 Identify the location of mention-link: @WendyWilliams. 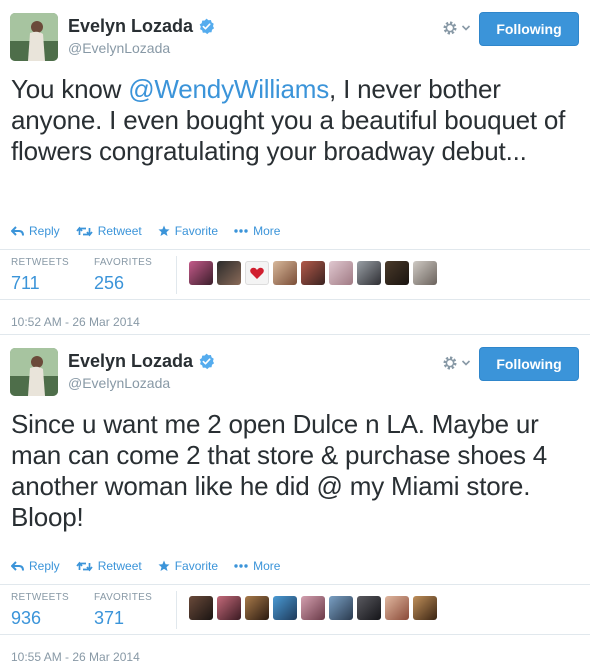
(228, 89).